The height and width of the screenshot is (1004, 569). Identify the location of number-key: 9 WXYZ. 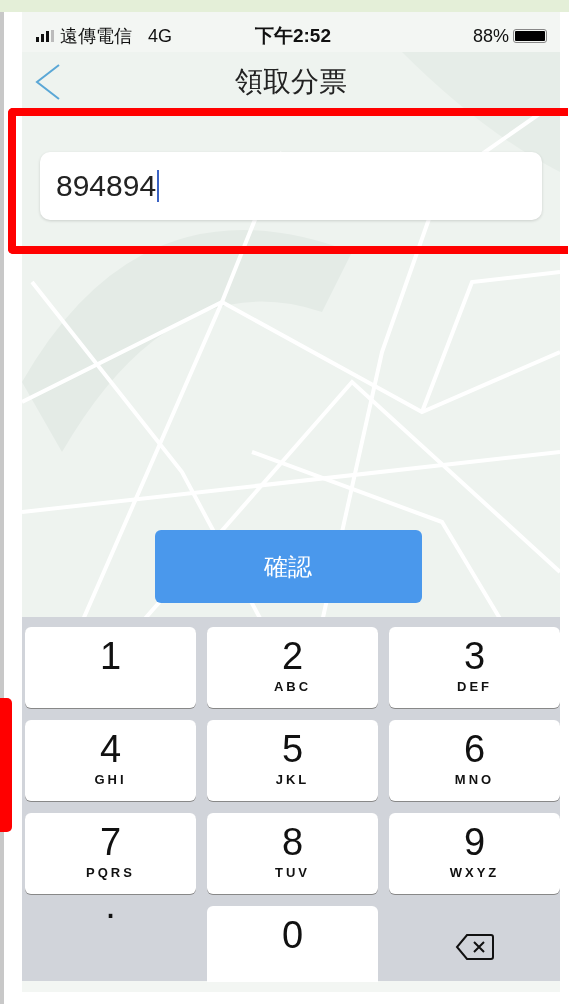
(474, 853).